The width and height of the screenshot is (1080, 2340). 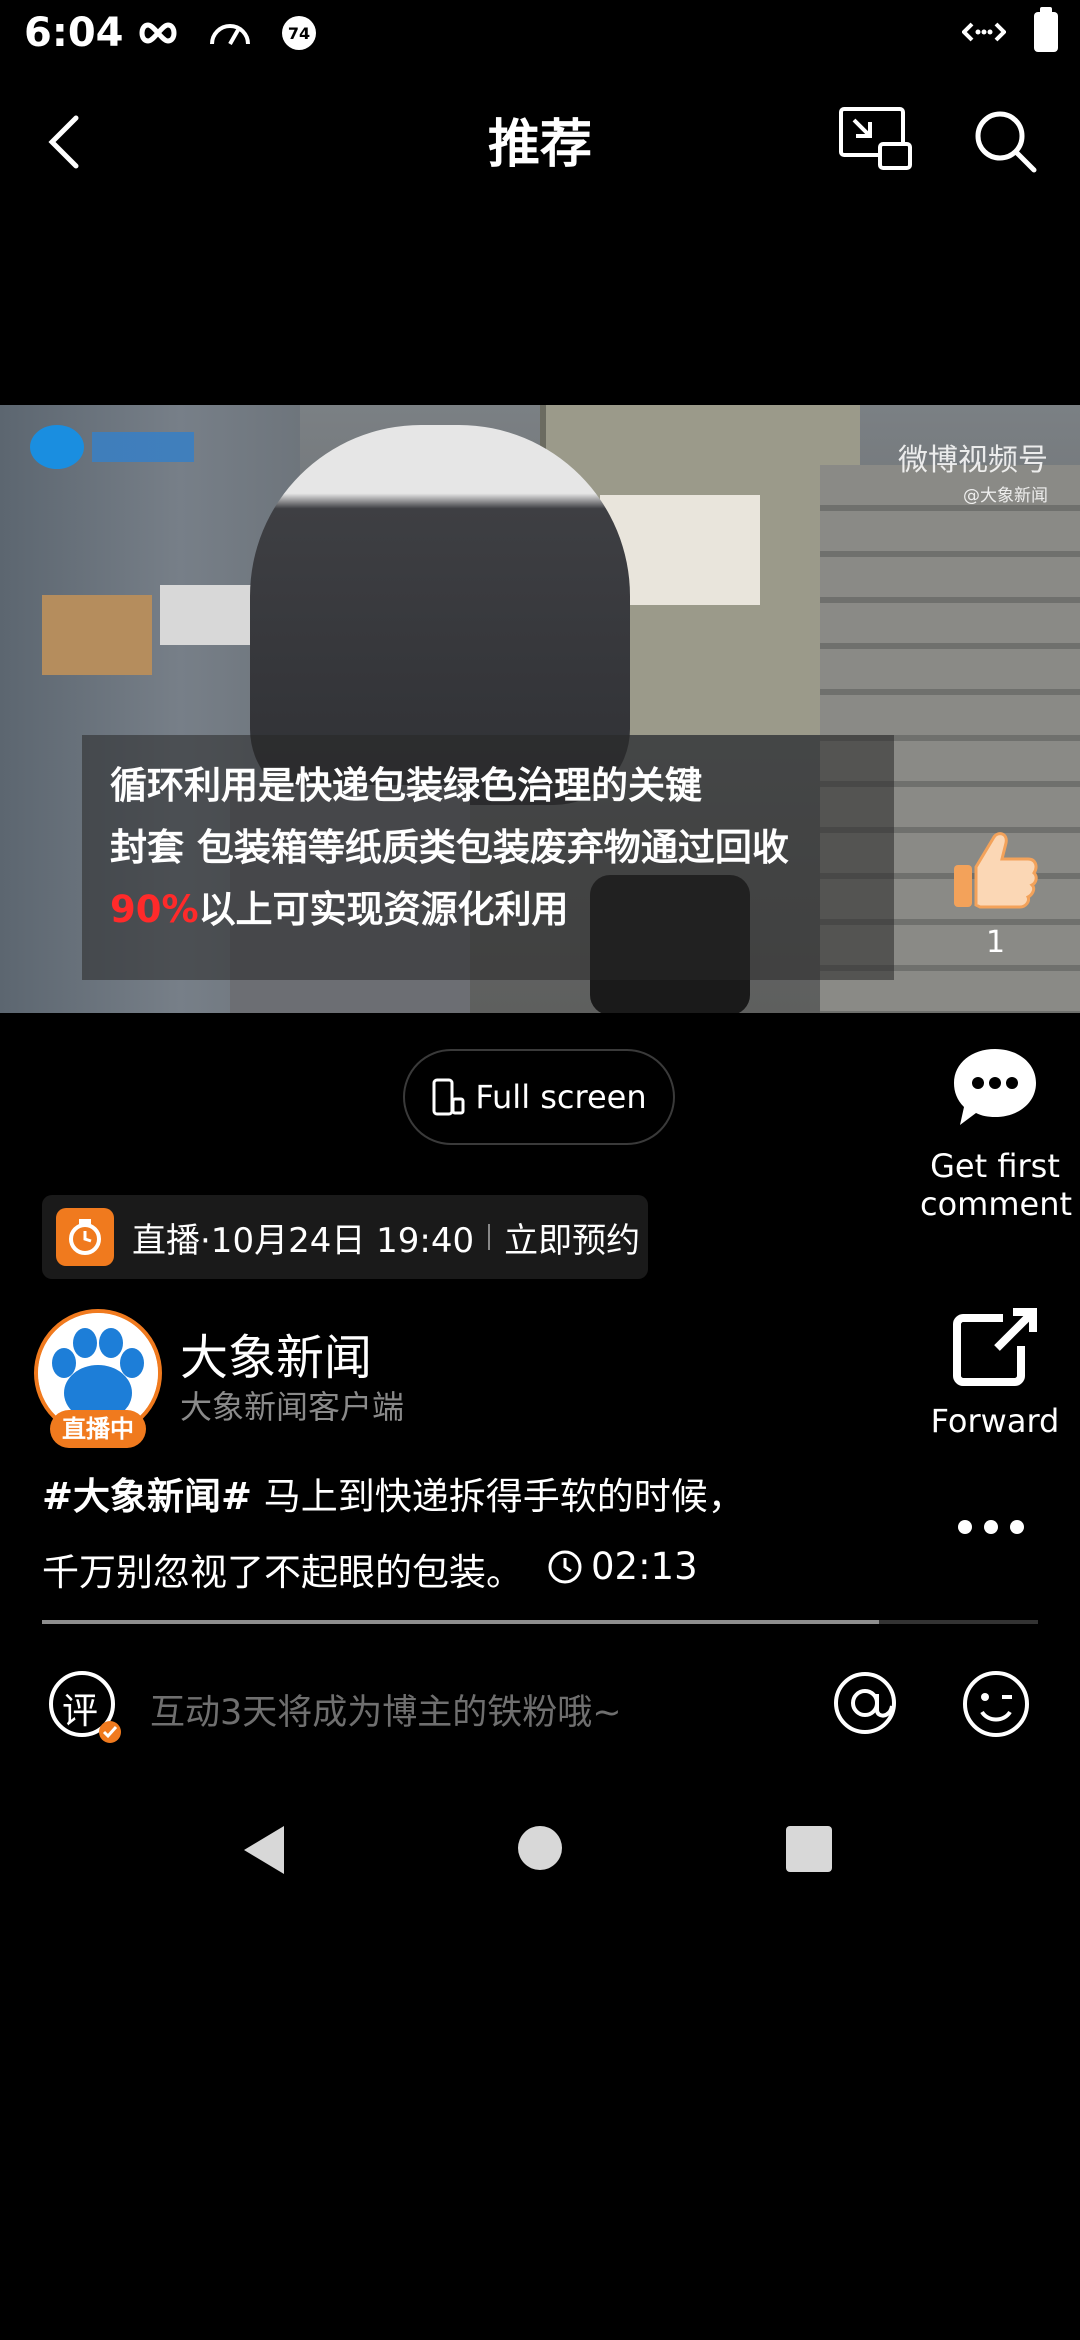 What do you see at coordinates (996, 1704) in the screenshot?
I see `emoji-icon` at bounding box center [996, 1704].